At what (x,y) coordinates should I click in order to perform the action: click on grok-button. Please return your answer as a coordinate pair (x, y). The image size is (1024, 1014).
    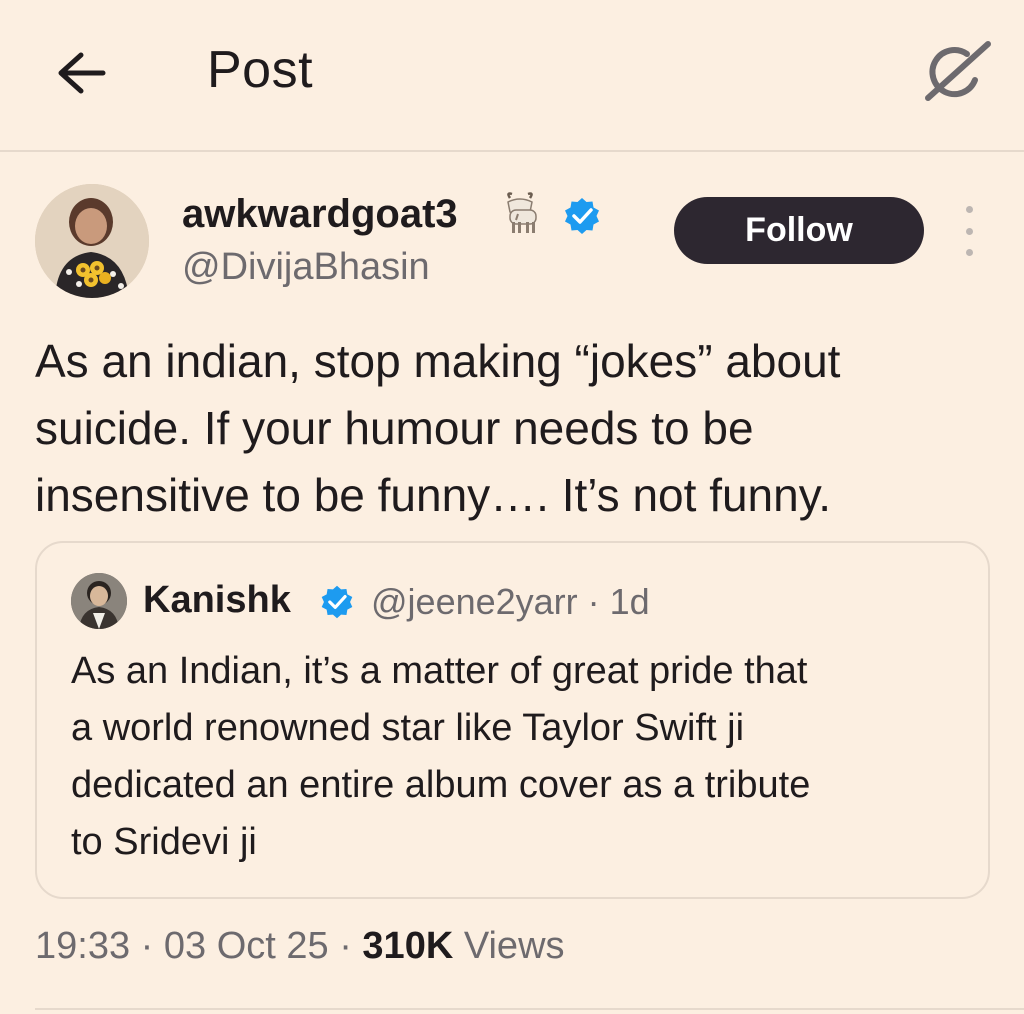
    Looking at the image, I should click on (957, 71).